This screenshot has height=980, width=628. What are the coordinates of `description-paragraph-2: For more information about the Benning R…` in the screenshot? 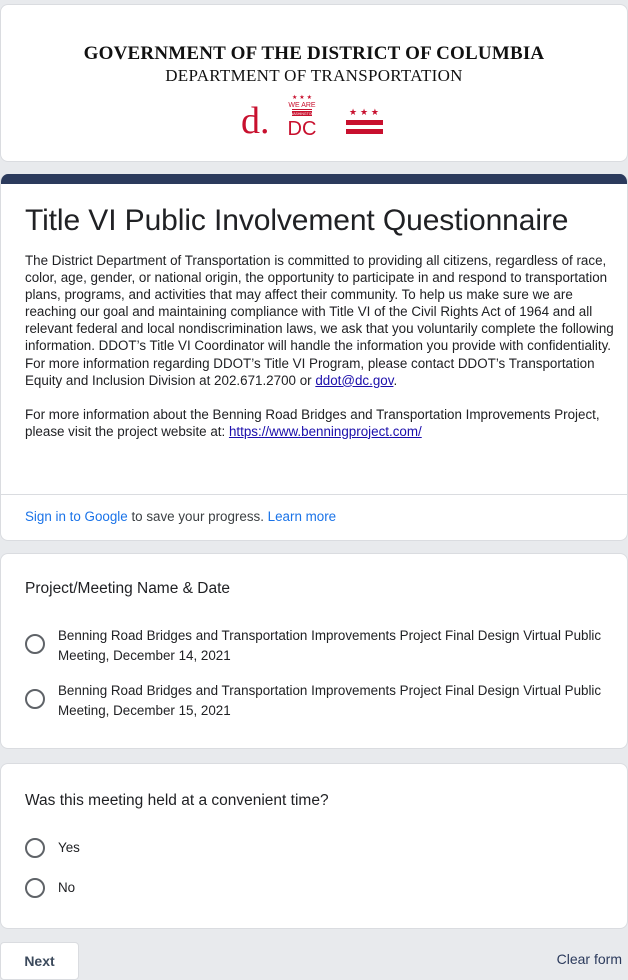 It's located at (320, 423).